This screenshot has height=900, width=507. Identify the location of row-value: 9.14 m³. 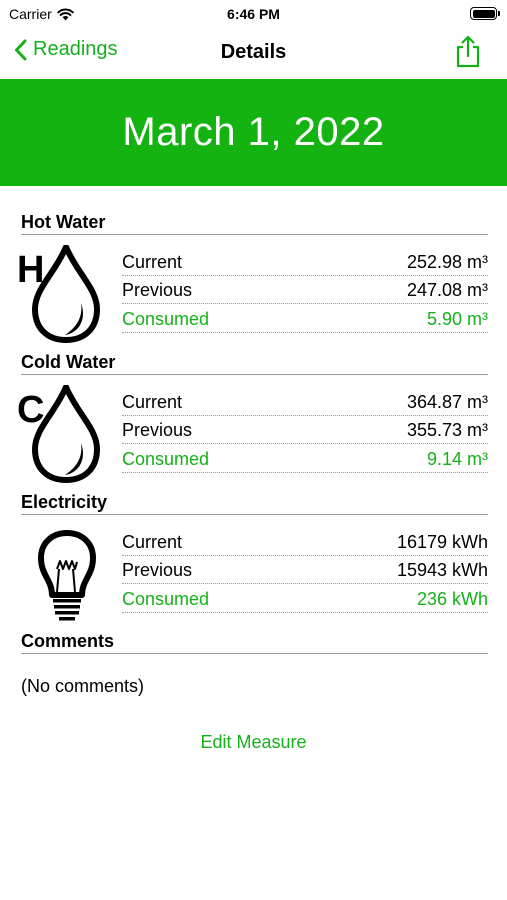
(457, 458).